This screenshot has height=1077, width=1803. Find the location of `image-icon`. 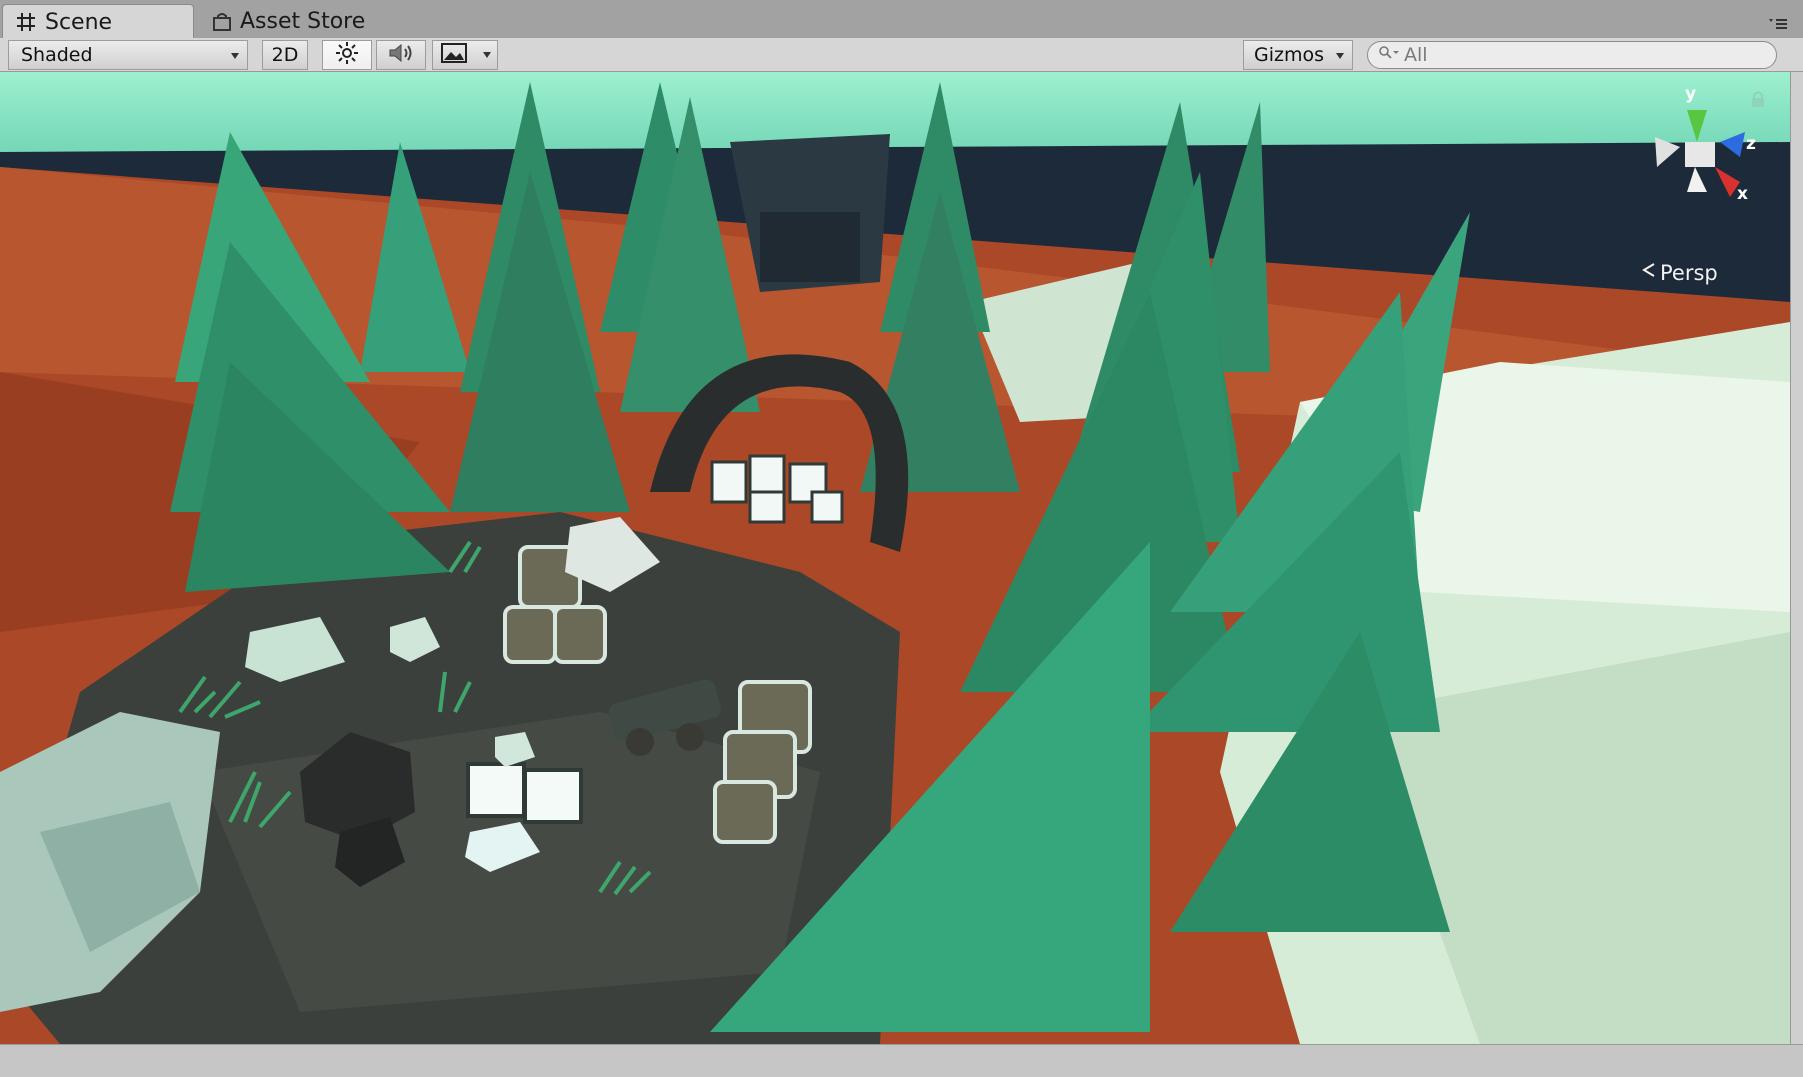

image-icon is located at coordinates (454, 55).